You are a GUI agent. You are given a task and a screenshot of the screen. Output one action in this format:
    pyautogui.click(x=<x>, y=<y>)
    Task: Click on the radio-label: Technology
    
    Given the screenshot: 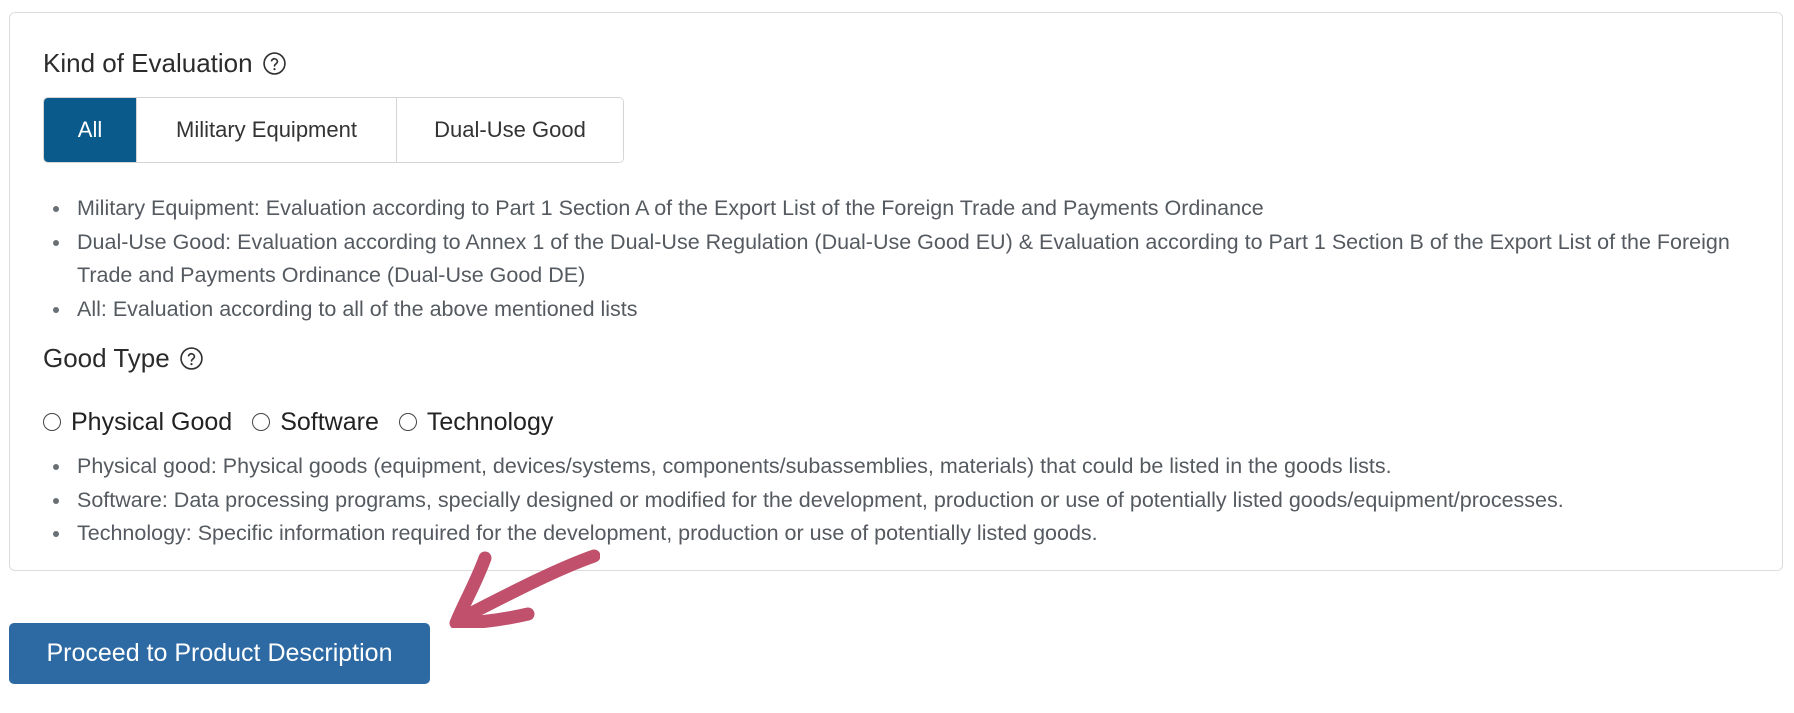 What is the action you would take?
    pyautogui.click(x=490, y=421)
    